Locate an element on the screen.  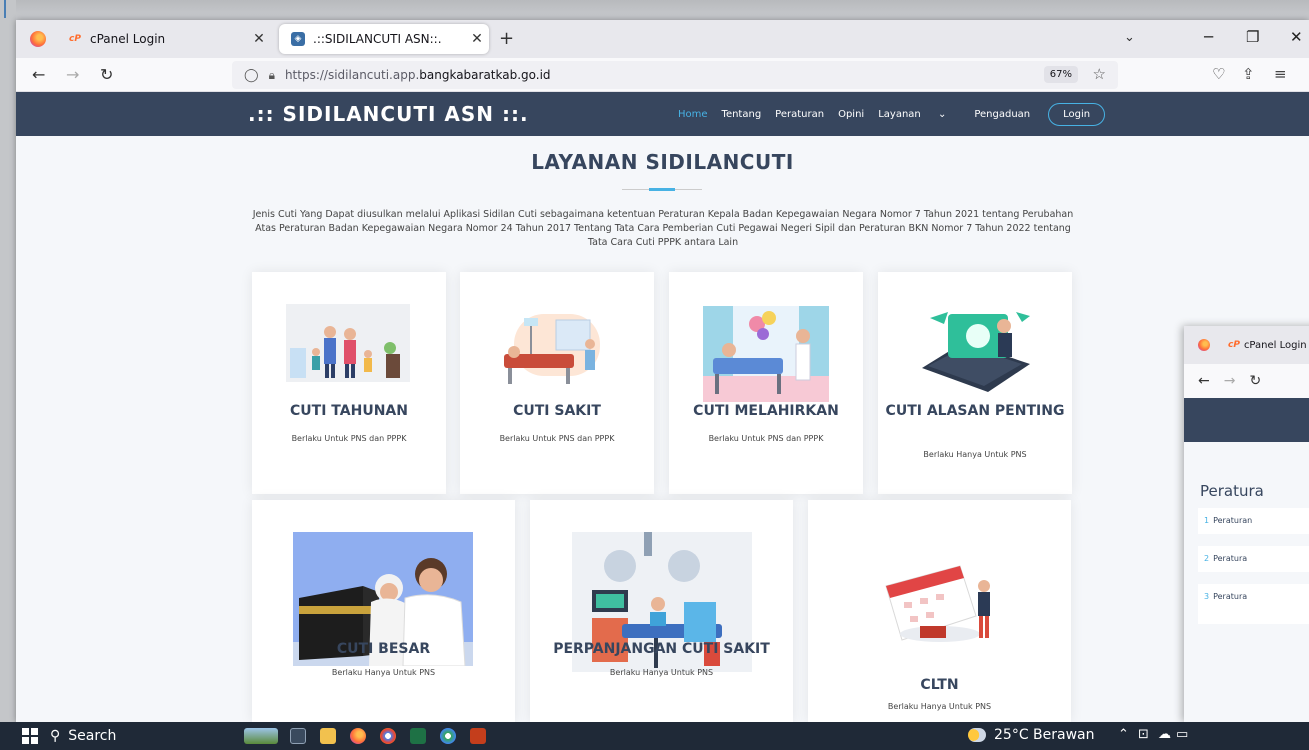
excel-taskbar-icon is located at coordinates (418, 736).